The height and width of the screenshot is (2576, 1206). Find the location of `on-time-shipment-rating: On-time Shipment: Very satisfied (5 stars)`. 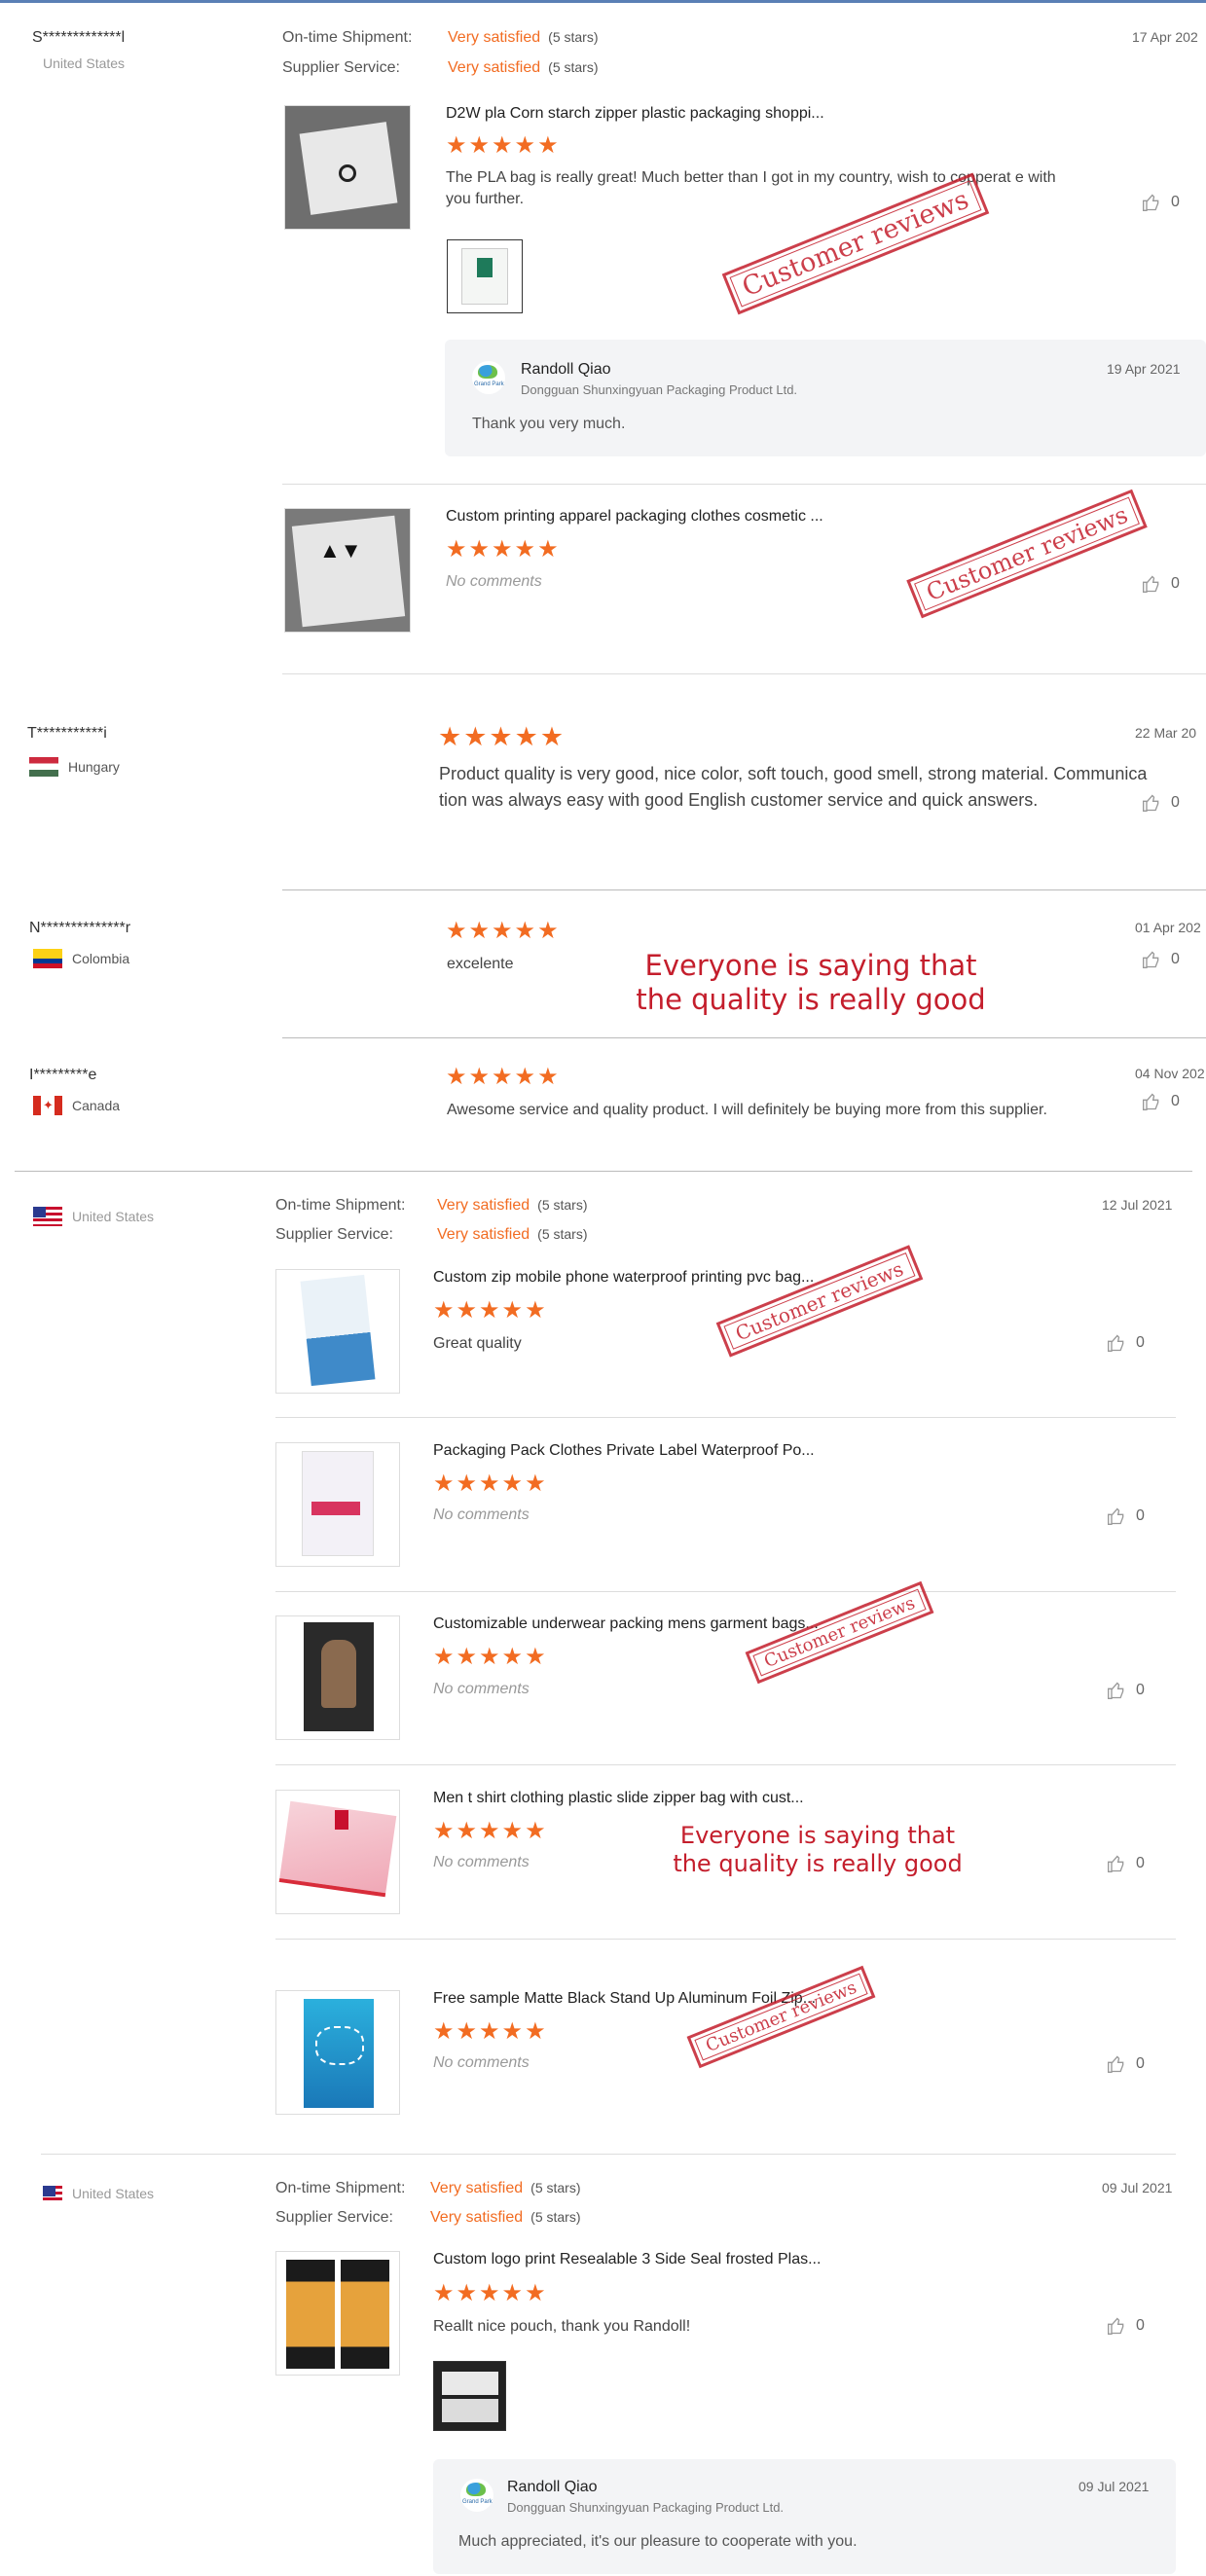

on-time-shipment-rating: On-time Shipment: Very satisfied (5 stars) is located at coordinates (432, 1206).